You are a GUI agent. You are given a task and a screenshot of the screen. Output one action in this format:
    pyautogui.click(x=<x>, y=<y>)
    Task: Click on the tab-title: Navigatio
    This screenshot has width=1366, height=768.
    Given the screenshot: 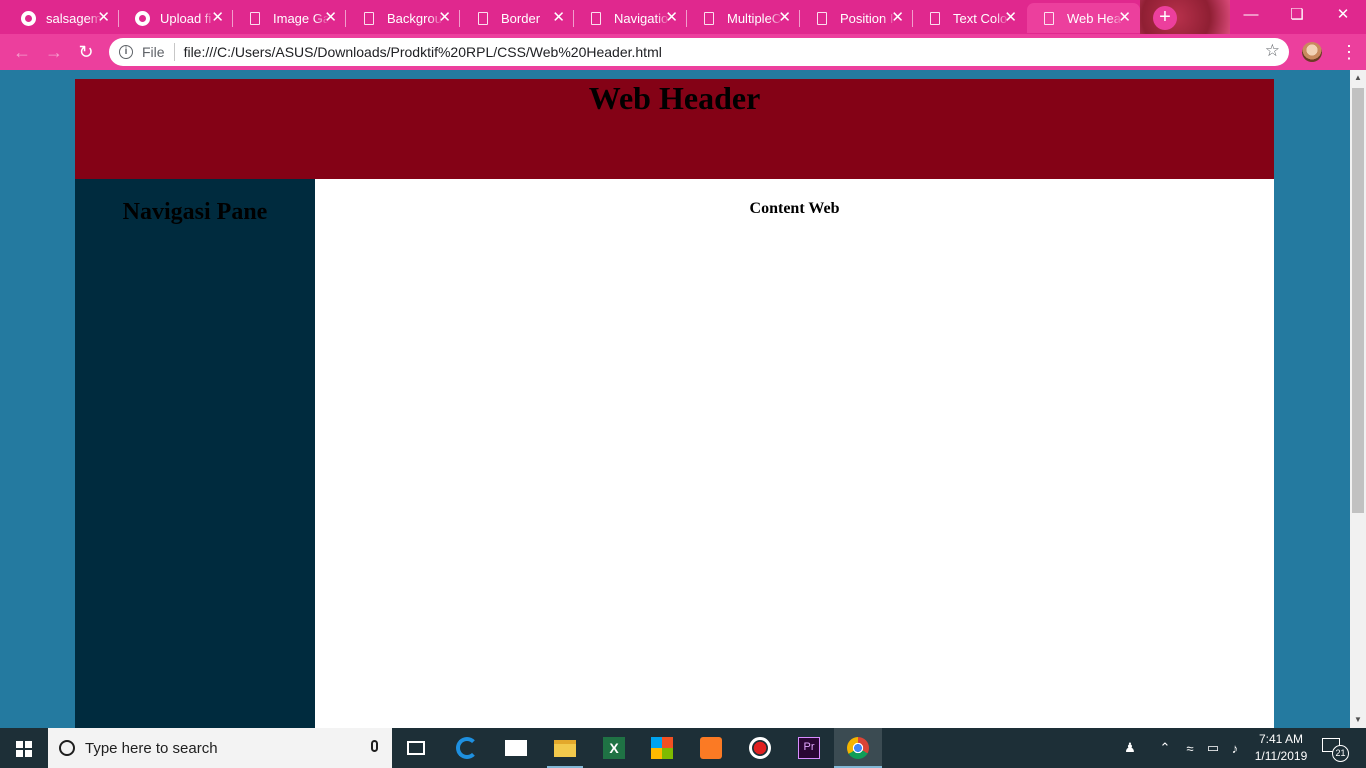 What is the action you would take?
    pyautogui.click(x=641, y=18)
    